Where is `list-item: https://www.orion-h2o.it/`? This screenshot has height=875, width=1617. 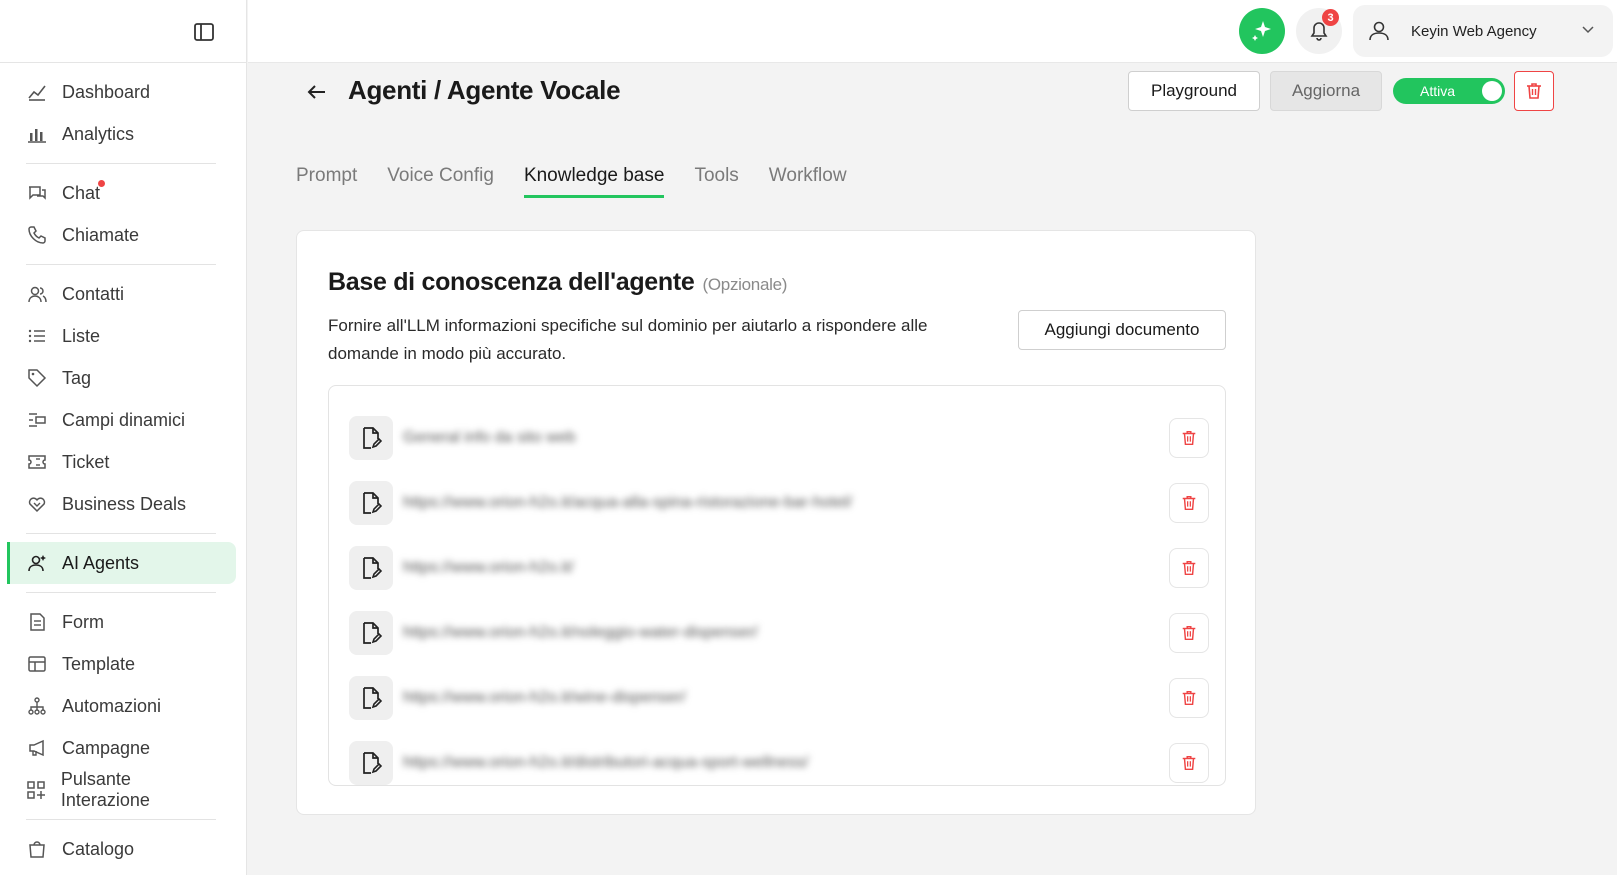 list-item: https://www.orion-h2o.it/ is located at coordinates (779, 568).